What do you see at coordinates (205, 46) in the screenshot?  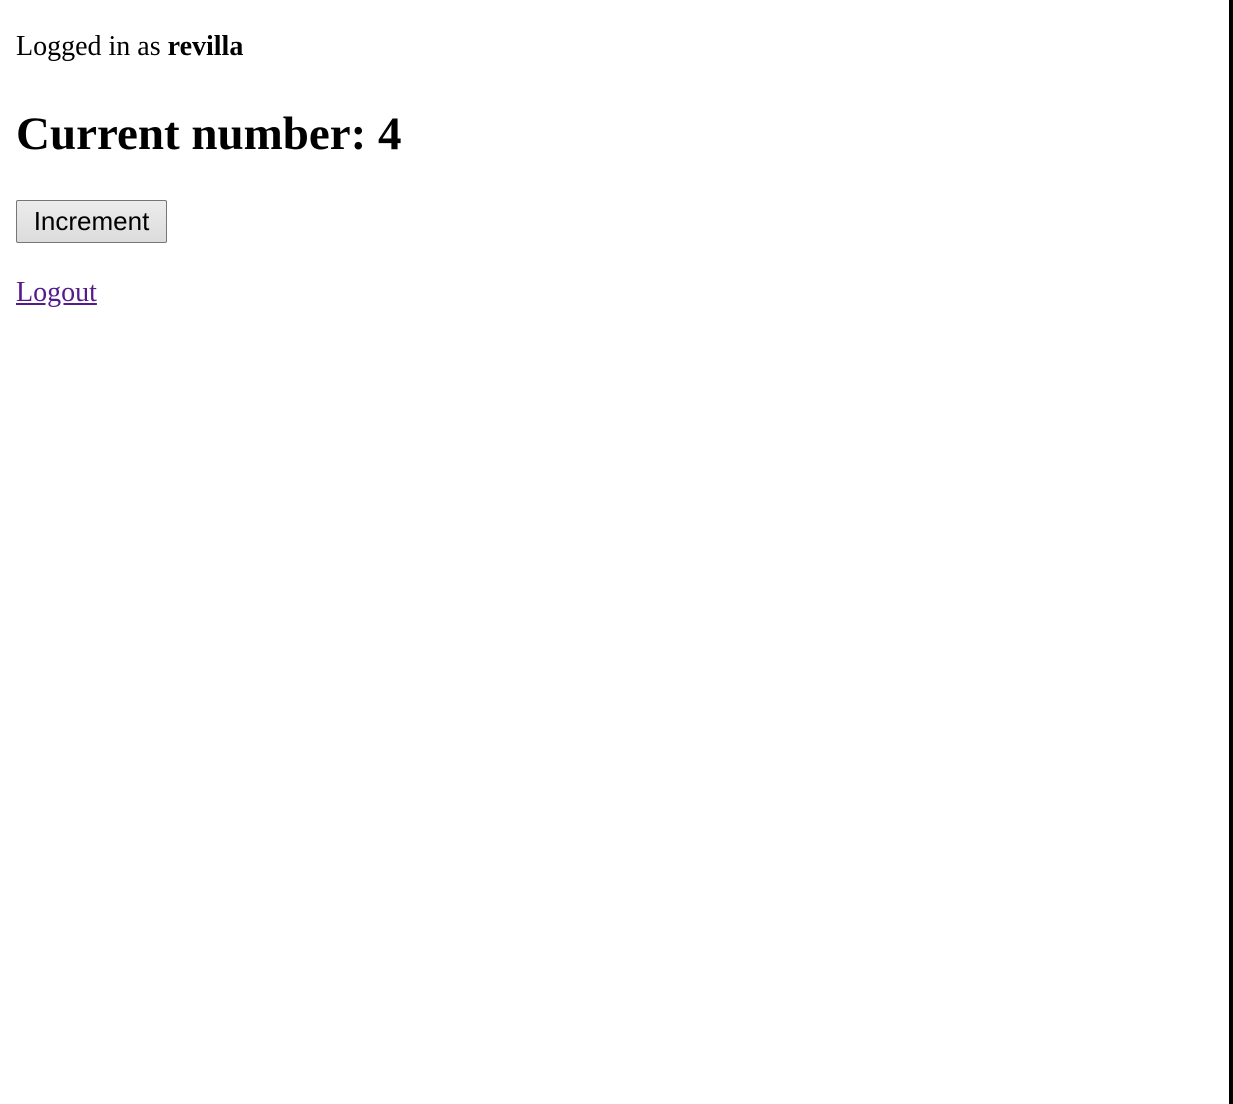 I see `username: revilla` at bounding box center [205, 46].